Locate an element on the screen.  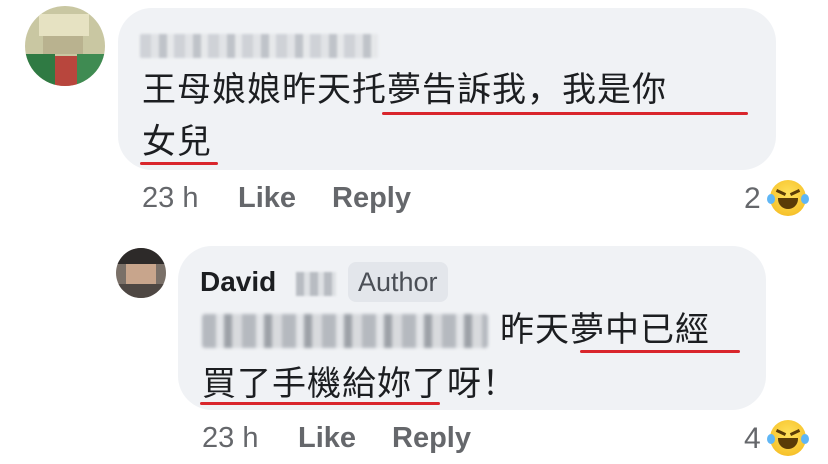
reaction-count: 4 is located at coordinates (752, 438).